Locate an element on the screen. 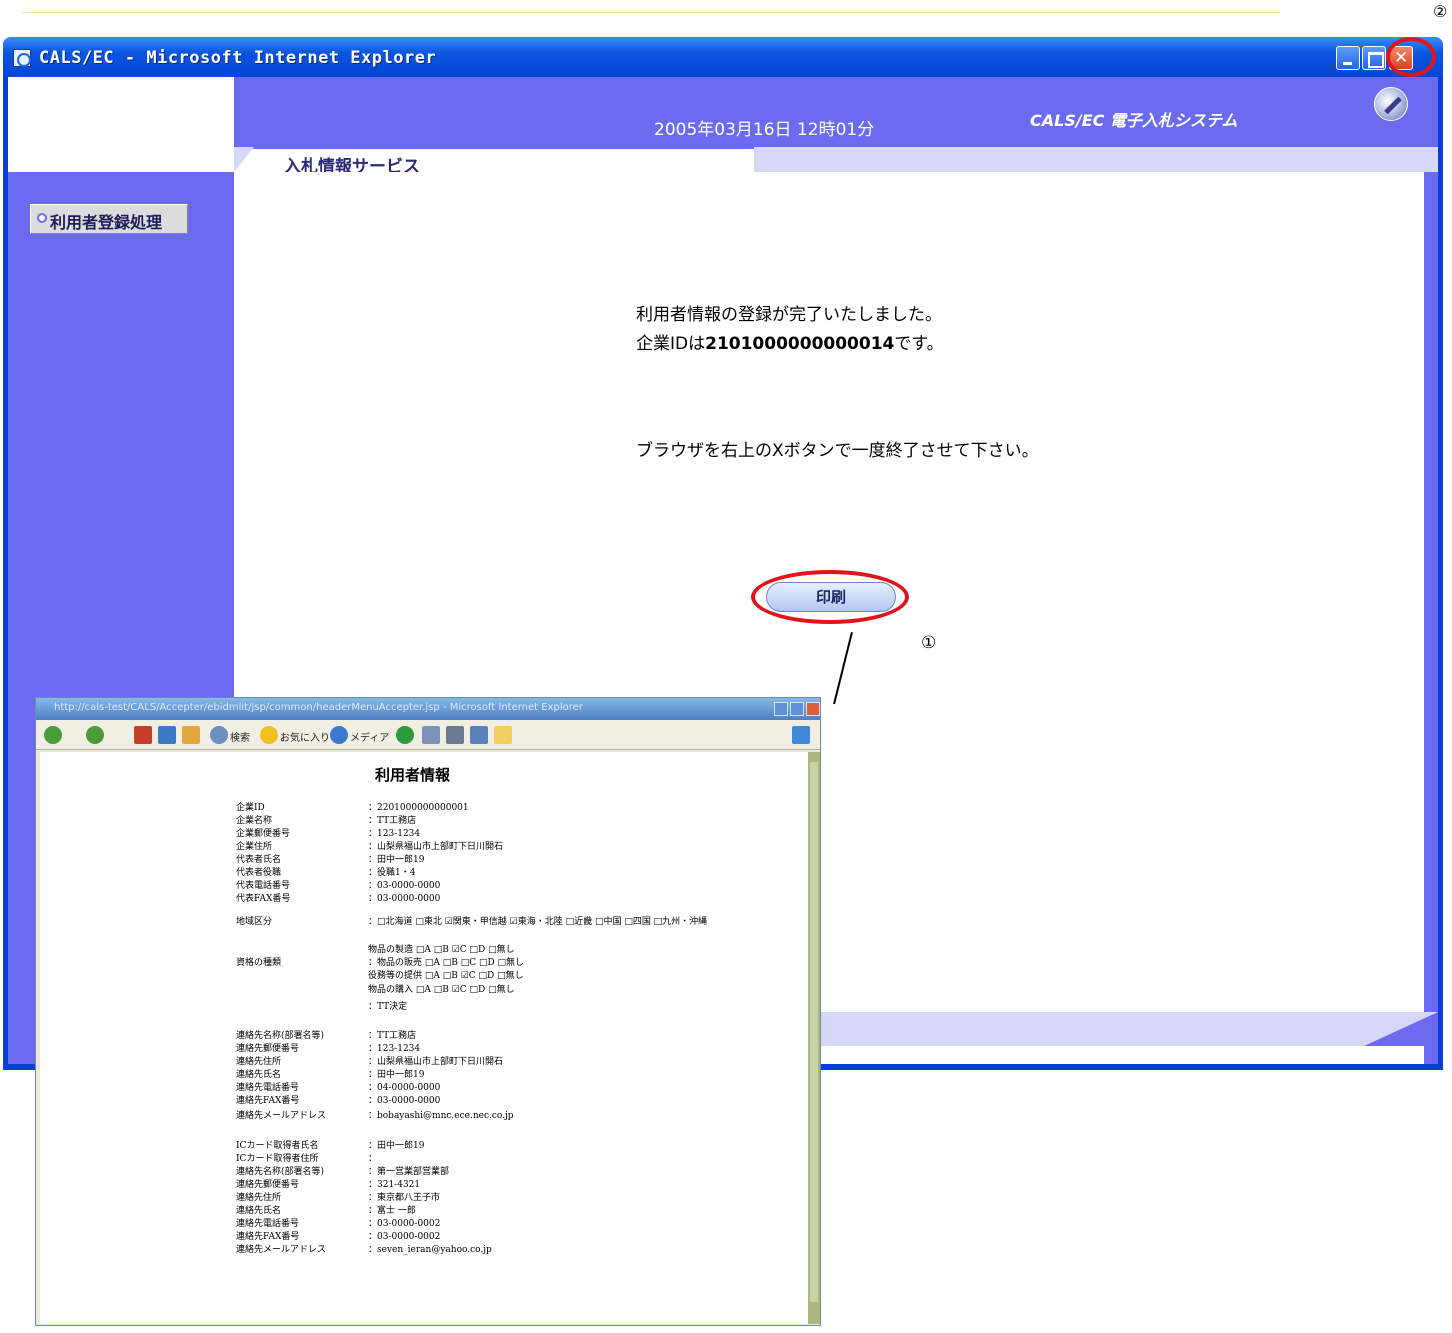  company-id-prefix: 企業IDは is located at coordinates (671, 344).